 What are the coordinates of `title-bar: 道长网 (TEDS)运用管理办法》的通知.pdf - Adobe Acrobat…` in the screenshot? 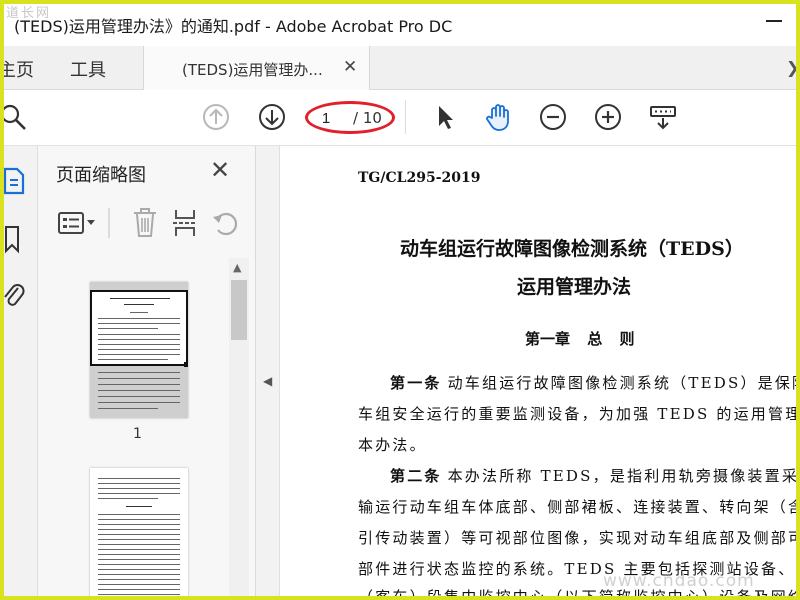 It's located at (400, 23).